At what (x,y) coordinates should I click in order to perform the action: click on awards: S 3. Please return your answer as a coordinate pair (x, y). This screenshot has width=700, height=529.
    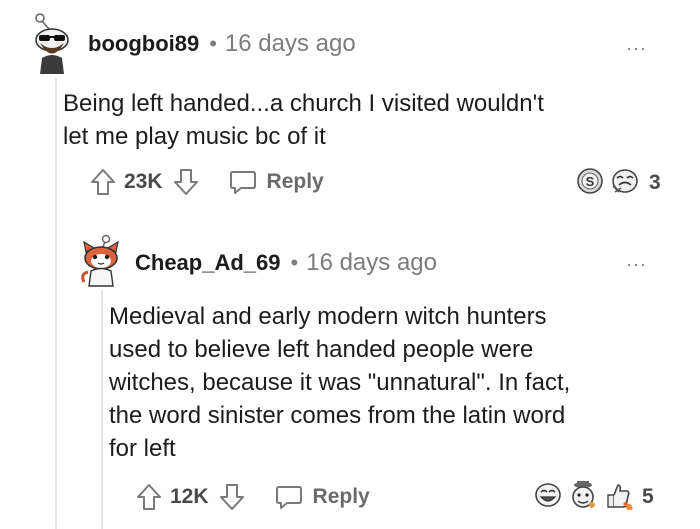
    Looking at the image, I should click on (616, 183).